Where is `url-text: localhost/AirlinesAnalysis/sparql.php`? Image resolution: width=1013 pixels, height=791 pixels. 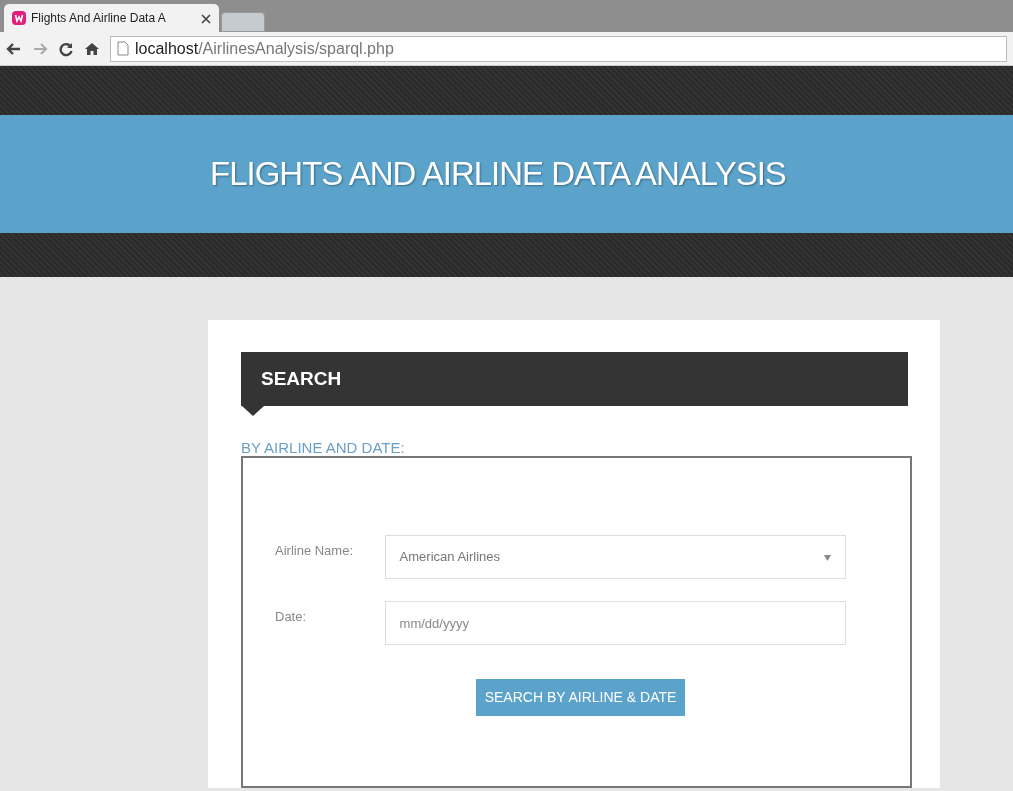
url-text: localhost/AirlinesAnalysis/sparql.php is located at coordinates (264, 48).